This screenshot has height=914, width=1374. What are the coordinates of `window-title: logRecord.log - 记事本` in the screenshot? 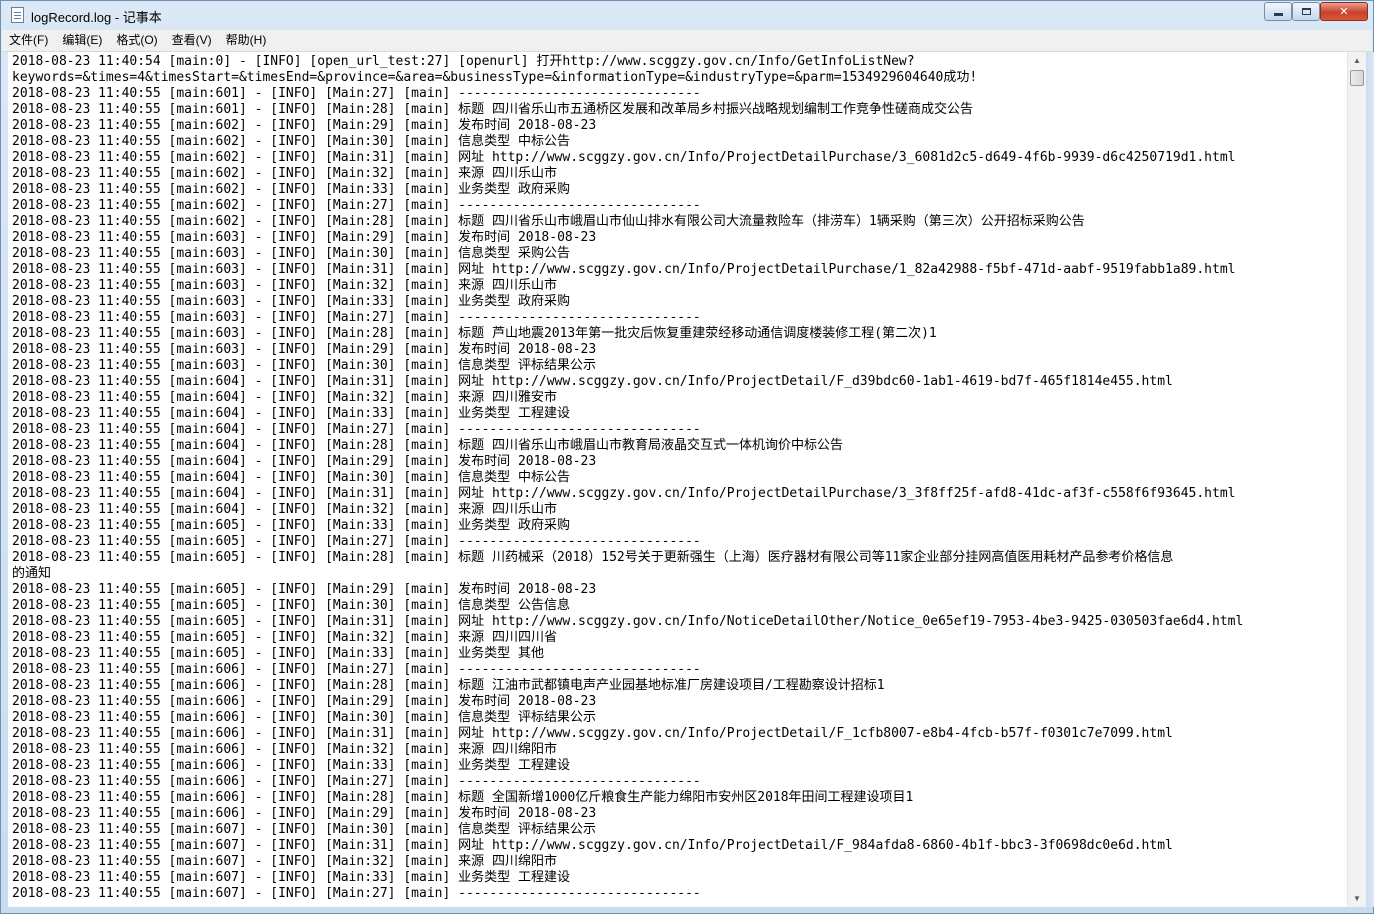 It's located at (96, 17).